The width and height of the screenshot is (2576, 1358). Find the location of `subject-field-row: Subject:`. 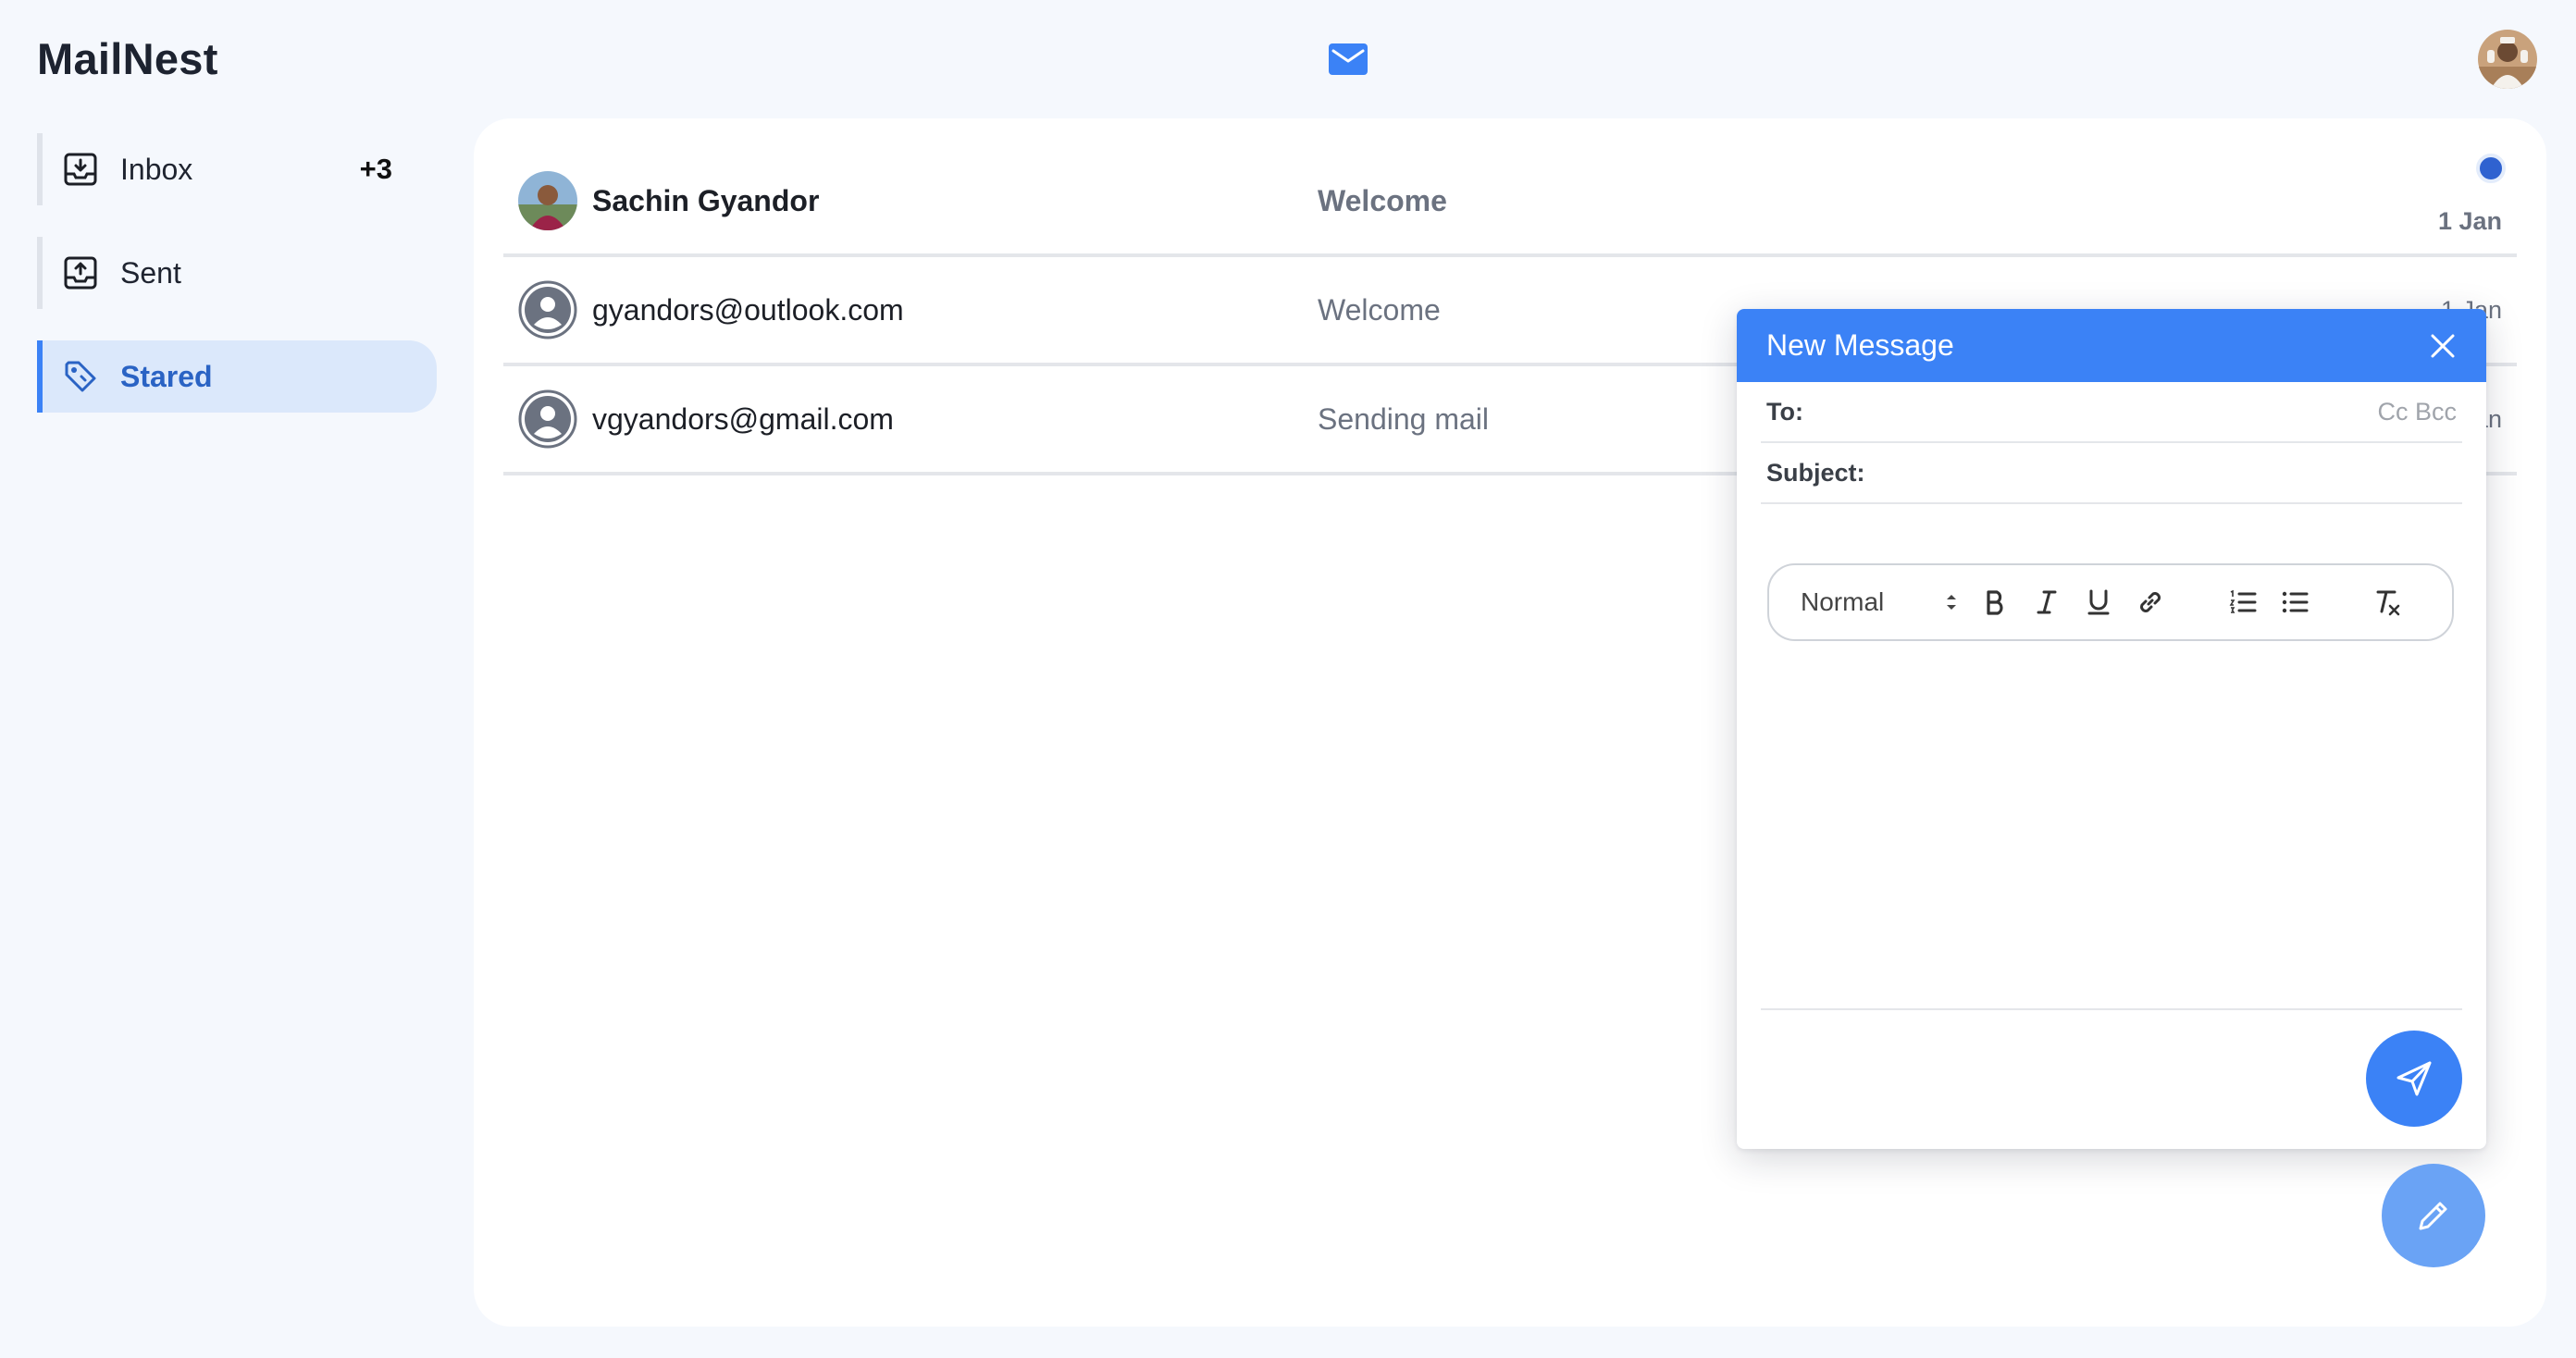

subject-field-row: Subject: is located at coordinates (2112, 473).